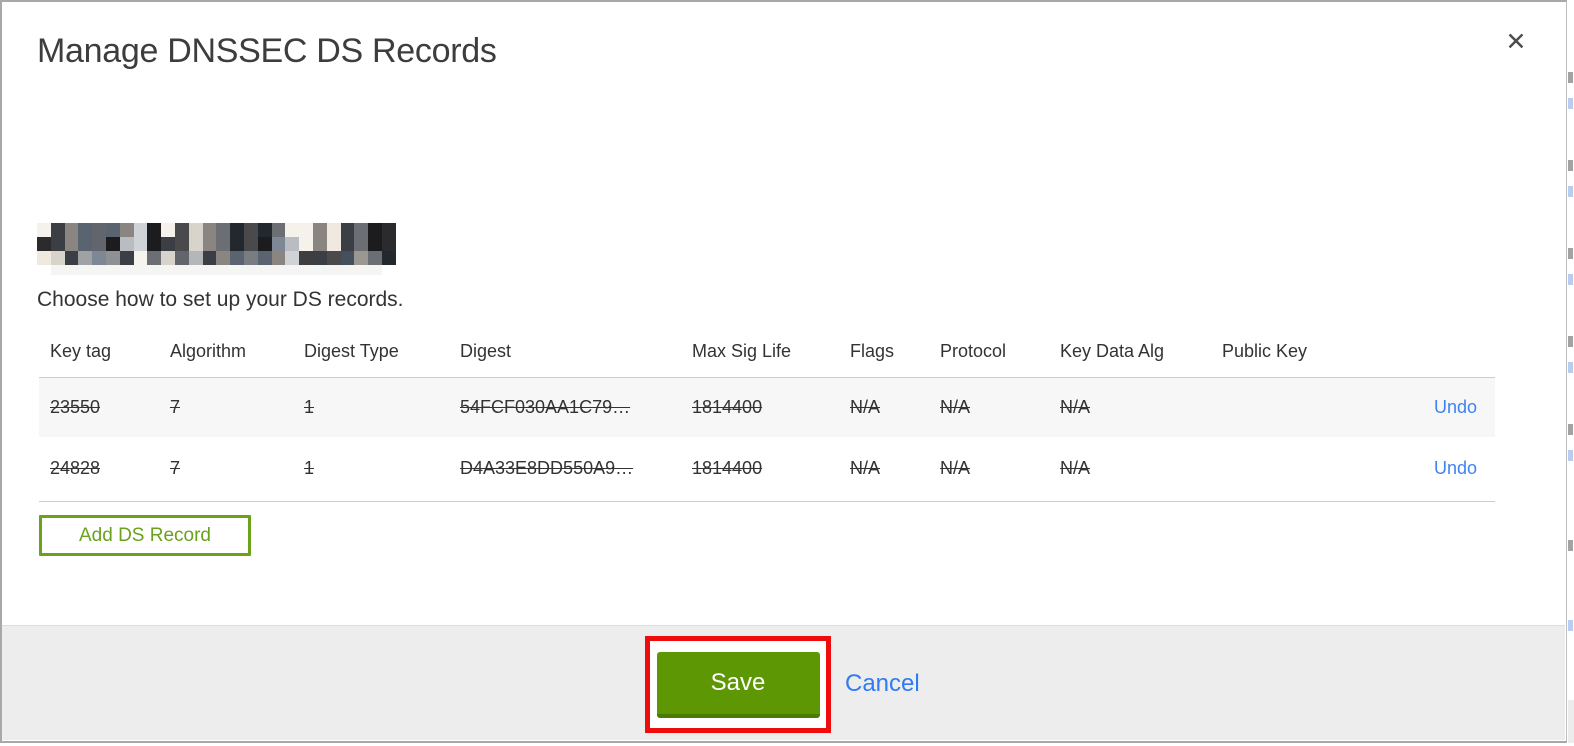  I want to click on column-header-digest: Digest, so click(565, 355).